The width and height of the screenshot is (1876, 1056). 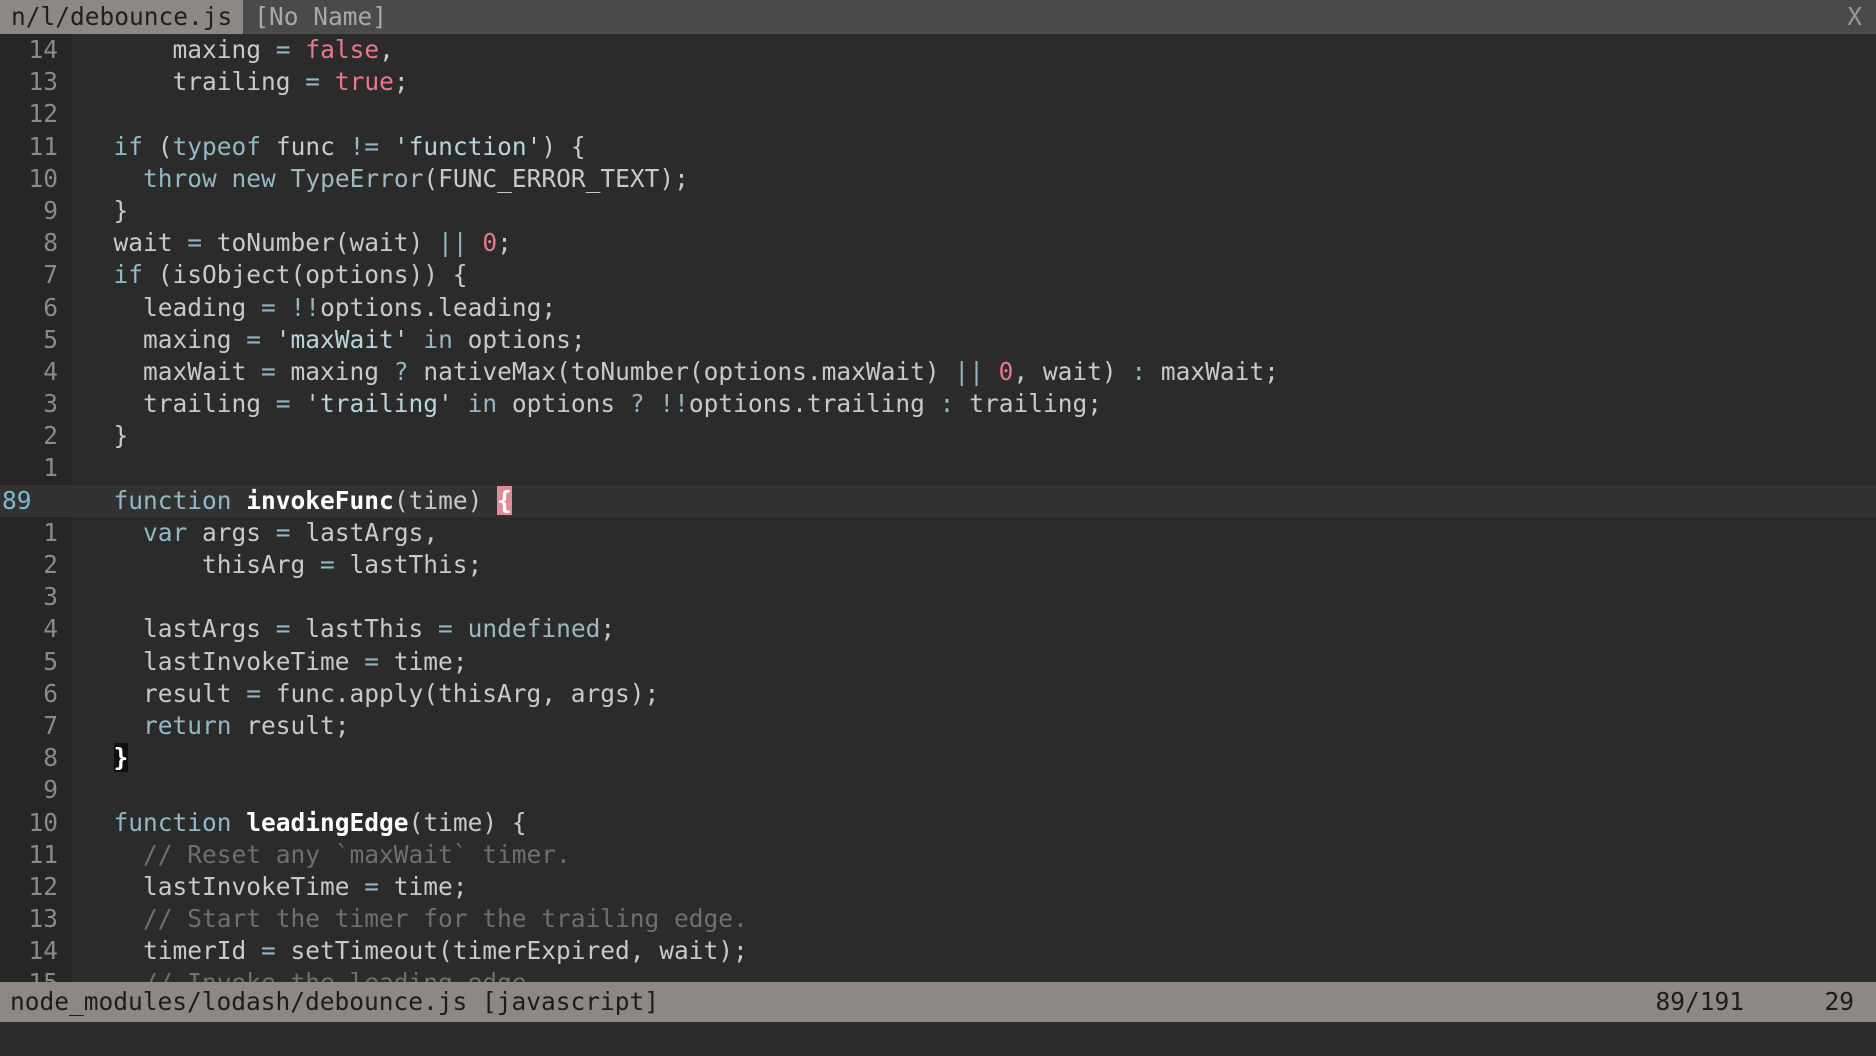 I want to click on token-plain: time;, so click(x=423, y=886).